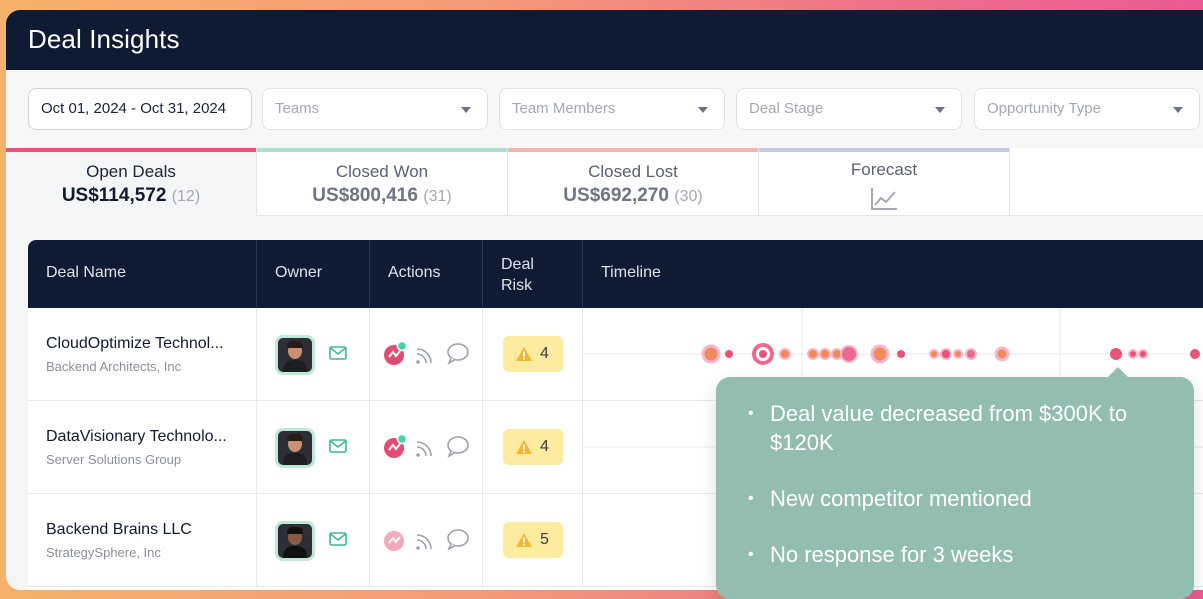 Image resolution: width=1203 pixels, height=599 pixels. I want to click on tab-count: (12), so click(186, 196).